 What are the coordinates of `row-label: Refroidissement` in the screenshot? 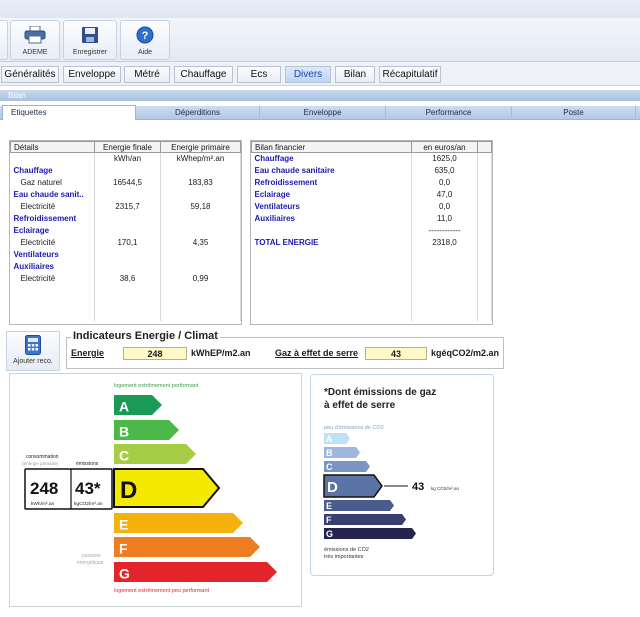 It's located at (52, 218).